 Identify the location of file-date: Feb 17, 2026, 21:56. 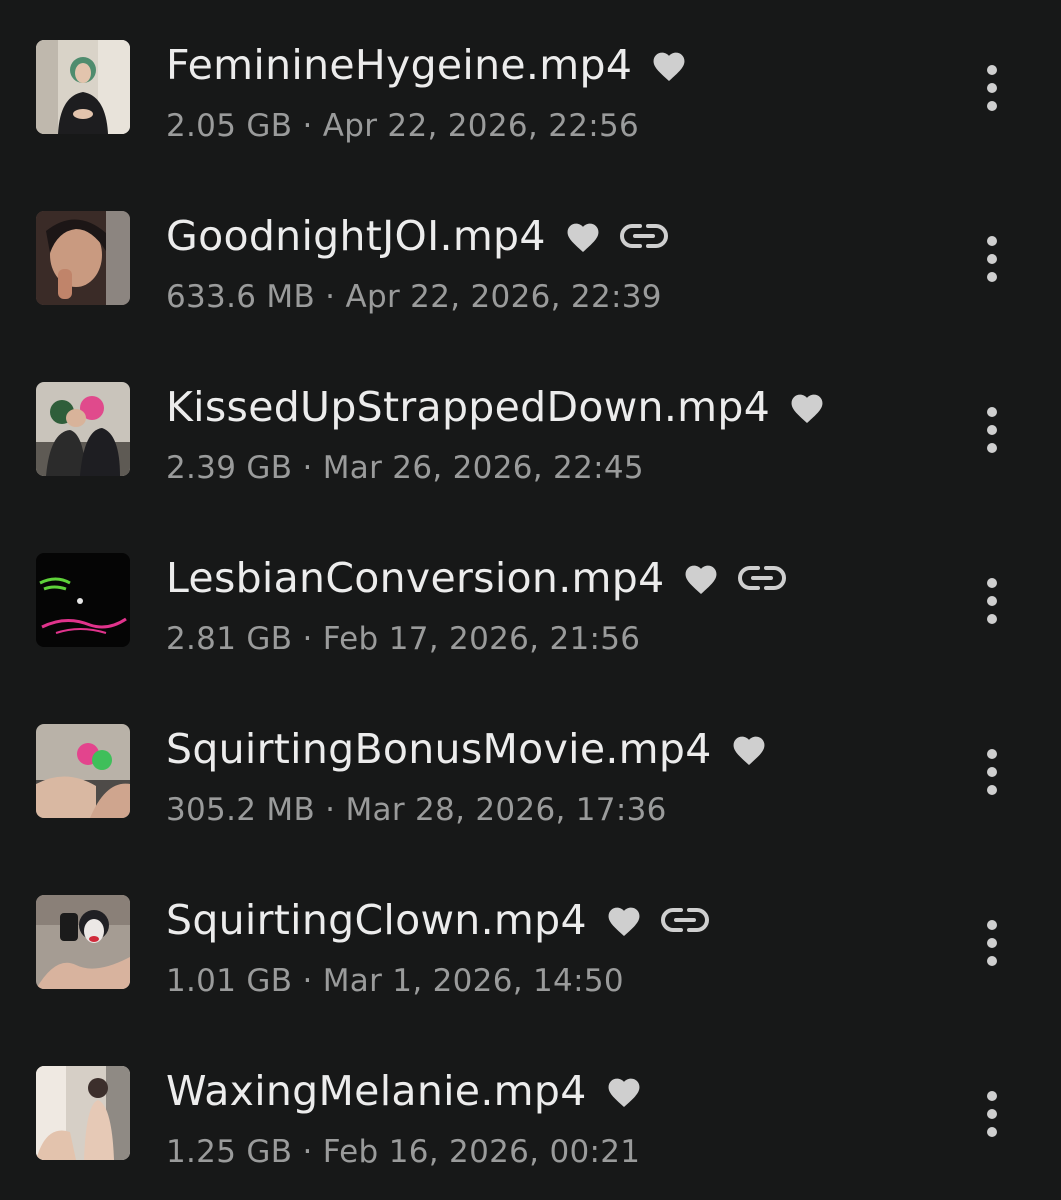
(481, 639).